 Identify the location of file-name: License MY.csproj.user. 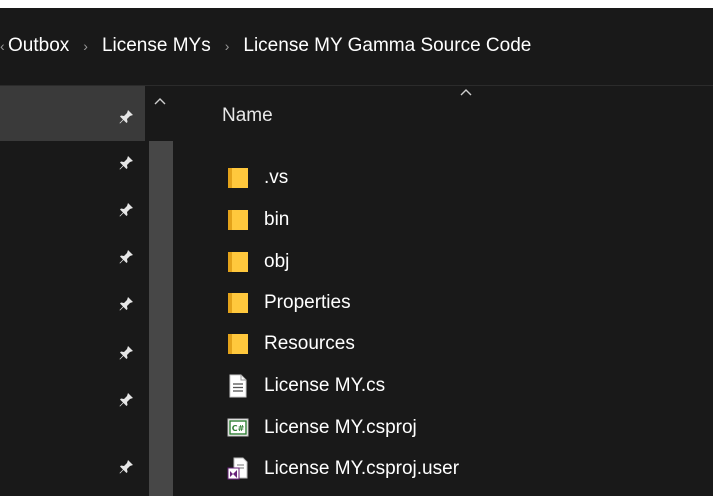
(362, 468).